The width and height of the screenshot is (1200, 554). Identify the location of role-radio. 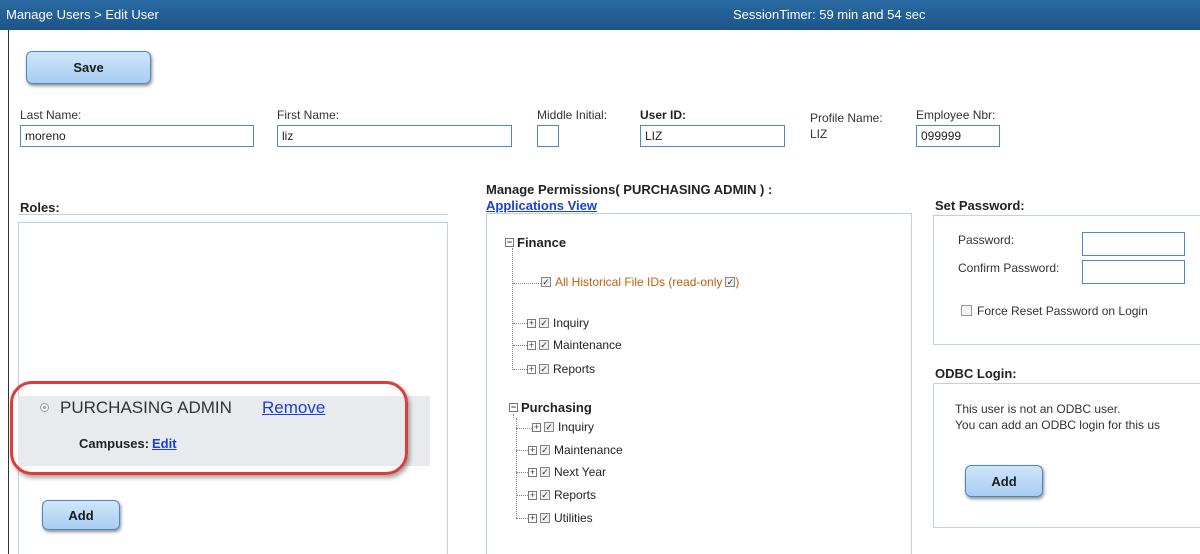
(44, 407).